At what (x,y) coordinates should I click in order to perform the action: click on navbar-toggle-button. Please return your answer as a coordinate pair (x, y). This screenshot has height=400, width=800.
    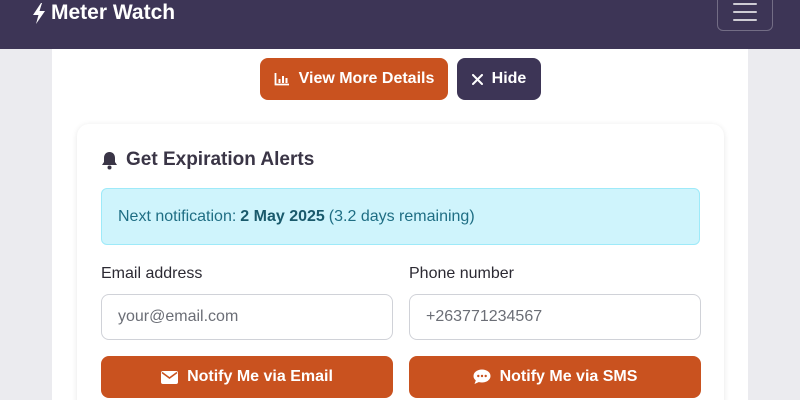
    Looking at the image, I should click on (745, 15).